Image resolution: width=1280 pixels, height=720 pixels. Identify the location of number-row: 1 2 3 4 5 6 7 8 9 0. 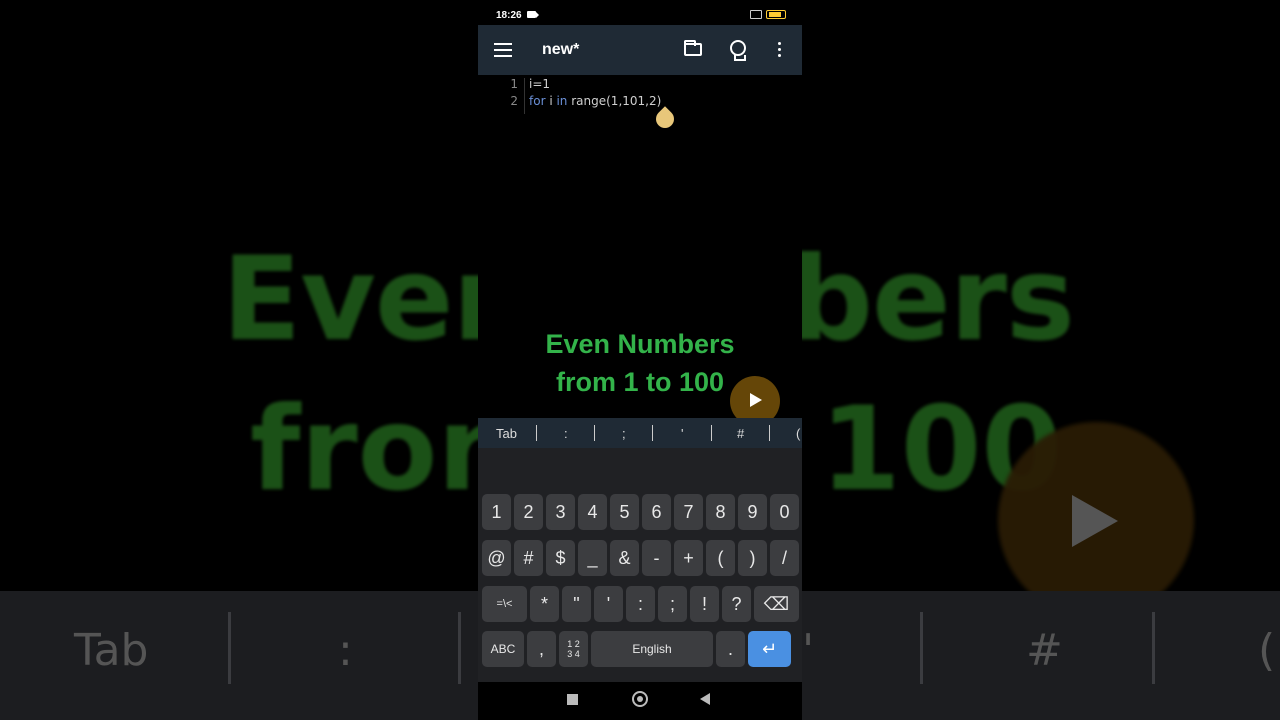
(640, 512).